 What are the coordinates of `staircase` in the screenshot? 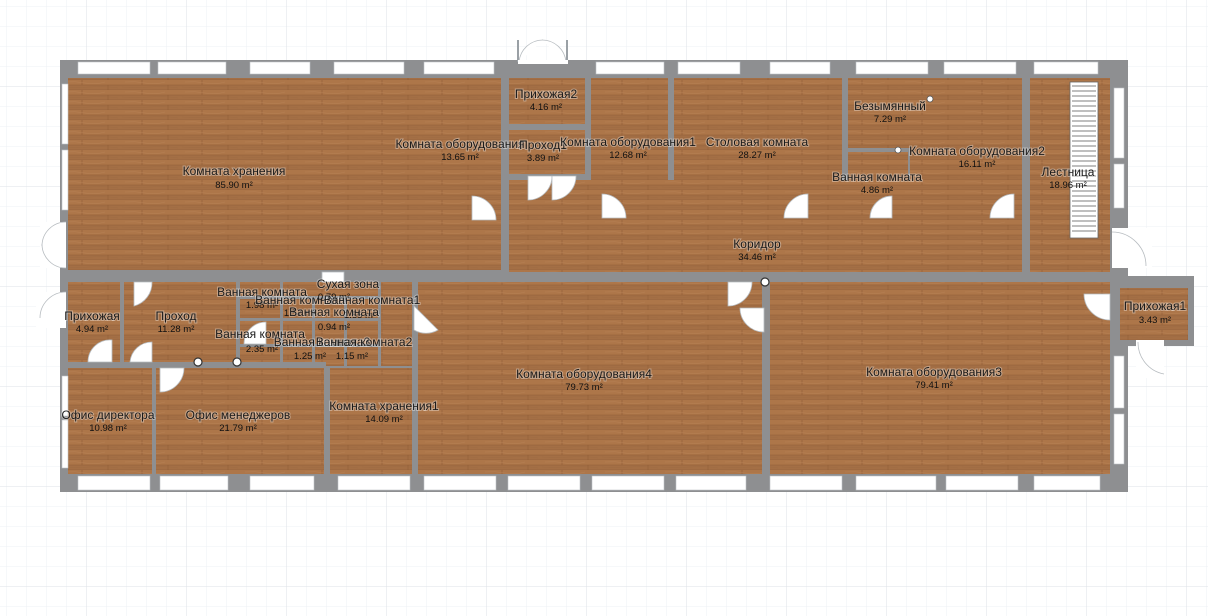 It's located at (1084, 160).